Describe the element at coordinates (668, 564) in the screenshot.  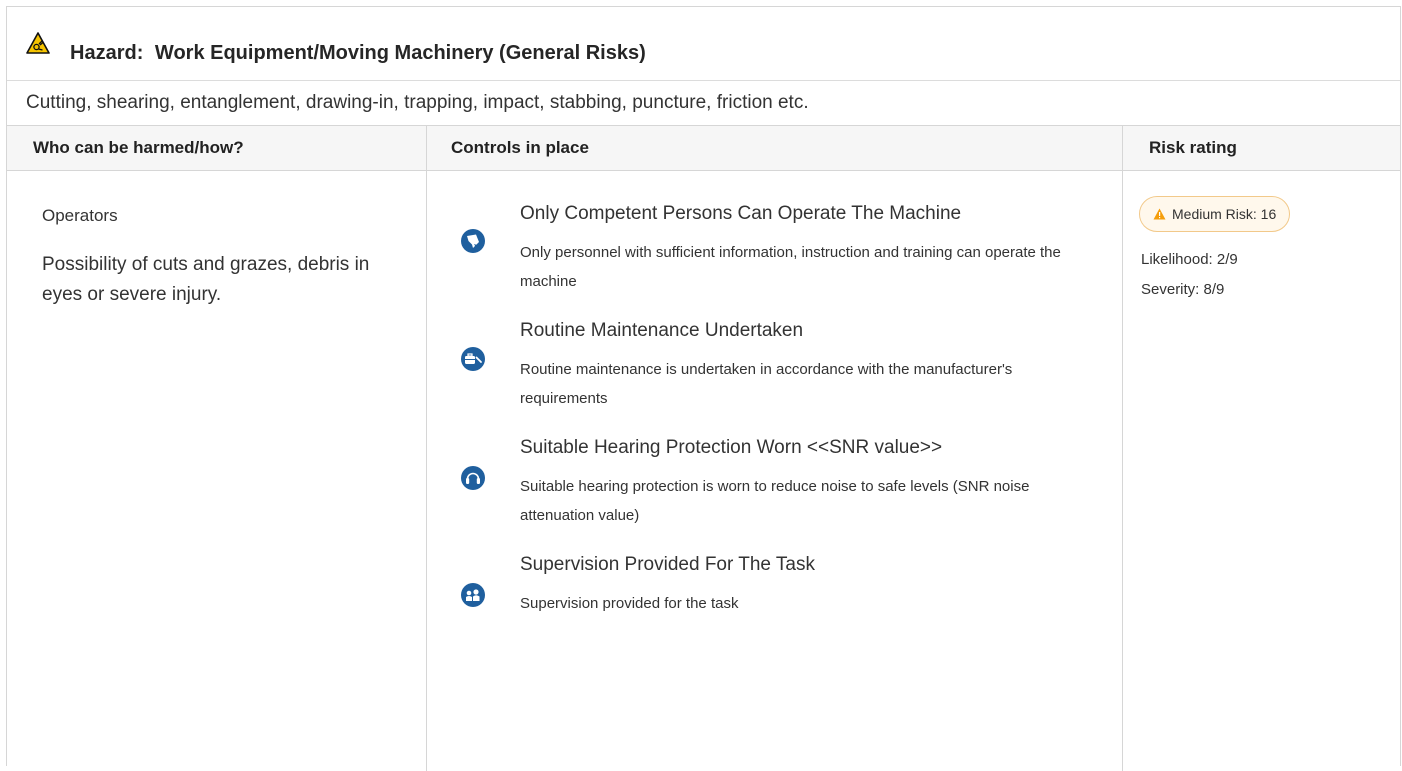
I see `control-title: Supervision Provided For The Task` at that location.